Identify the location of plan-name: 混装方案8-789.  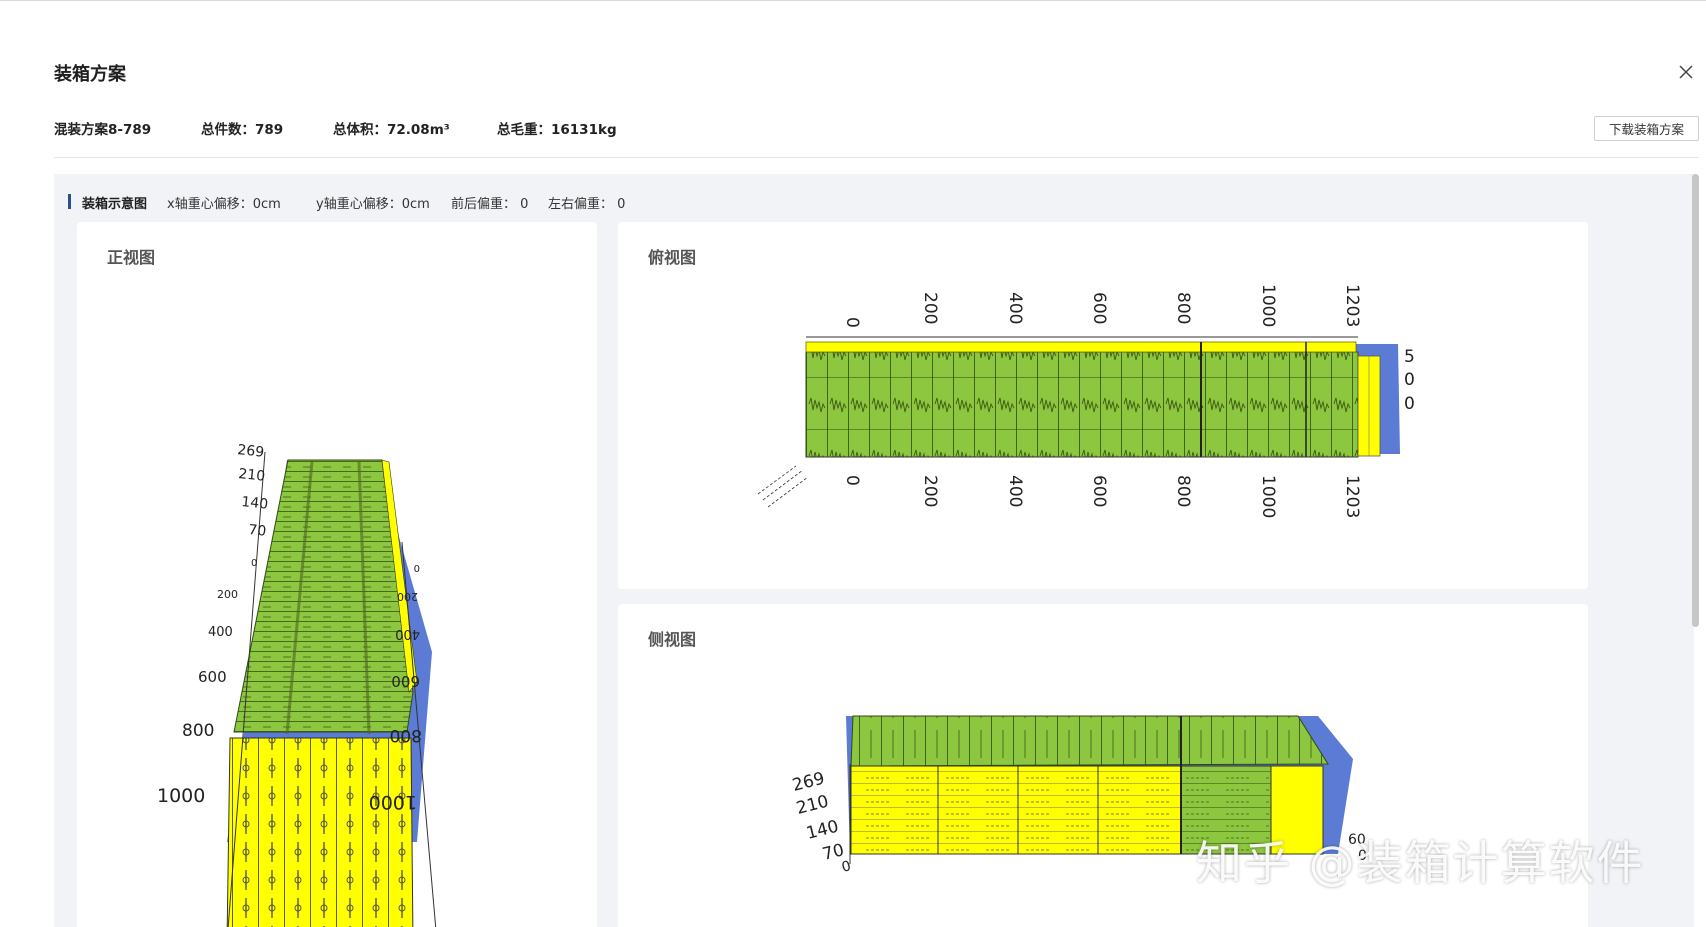
(103, 130).